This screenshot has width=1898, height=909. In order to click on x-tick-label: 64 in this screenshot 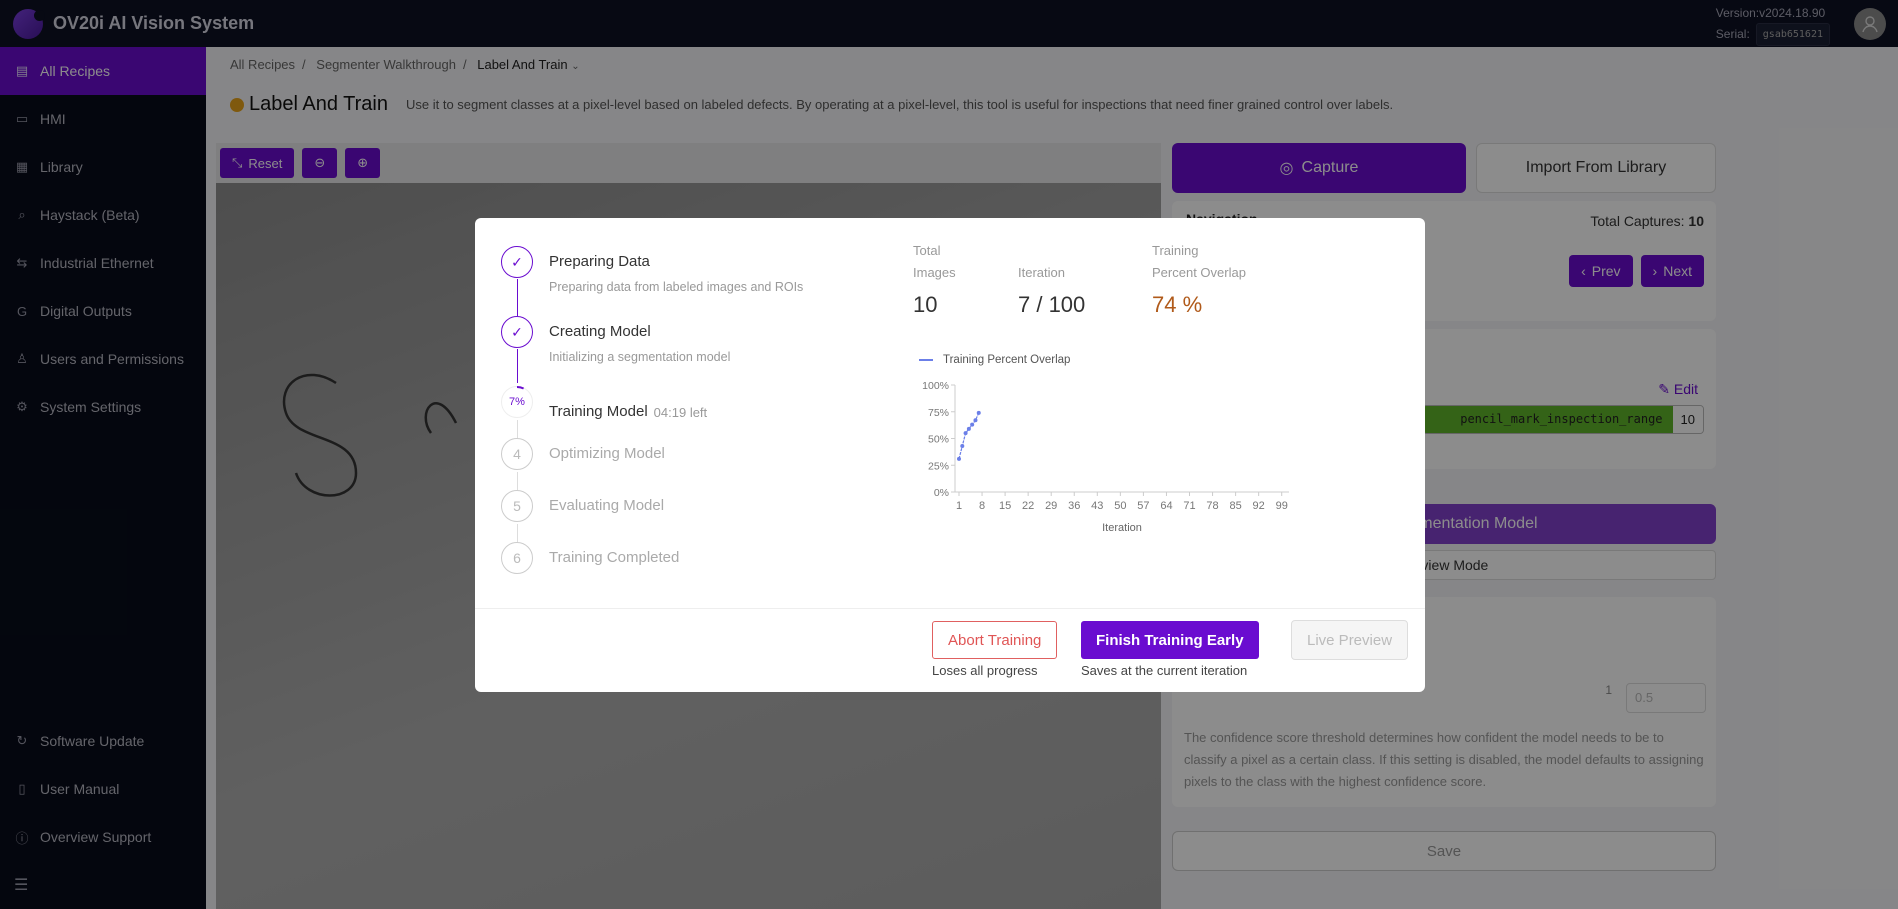, I will do `click(1166, 506)`.